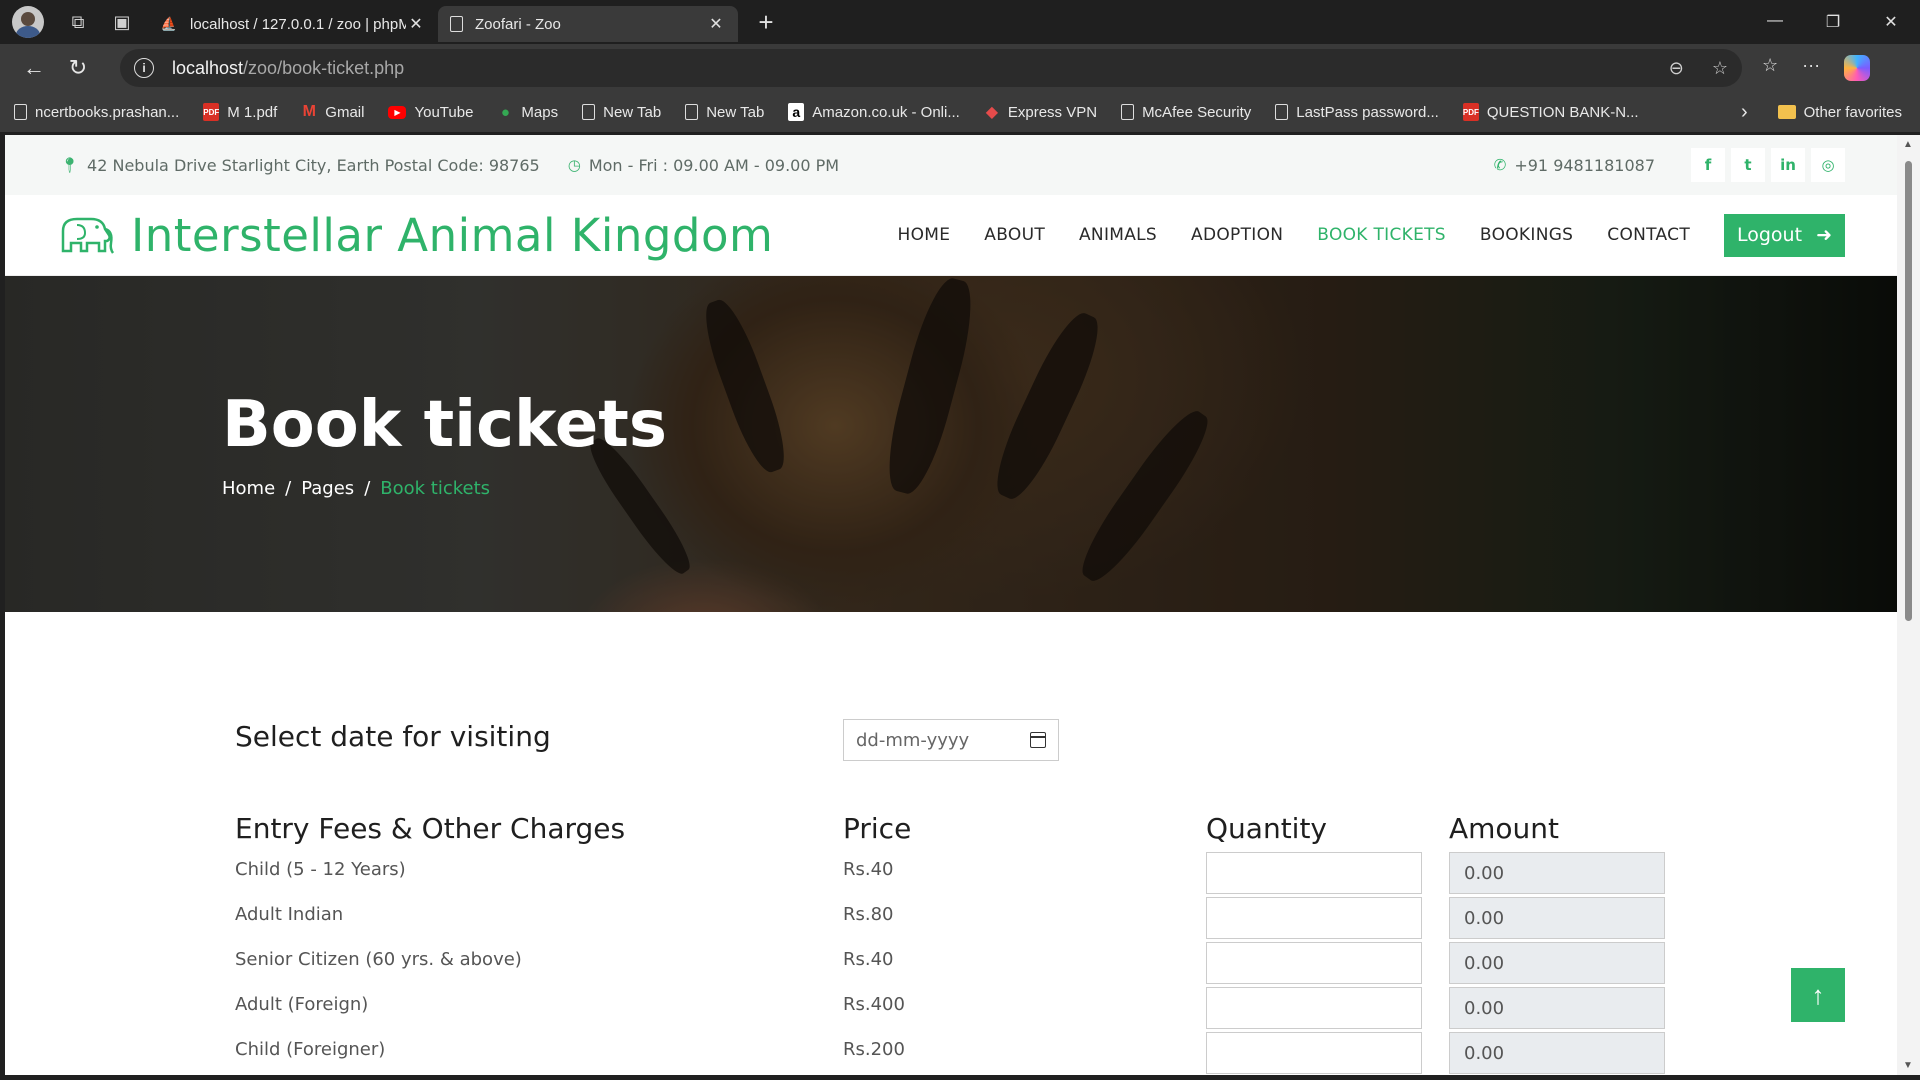  Describe the element at coordinates (1676, 68) in the screenshot. I see `zoom-icon: ⊖` at that location.